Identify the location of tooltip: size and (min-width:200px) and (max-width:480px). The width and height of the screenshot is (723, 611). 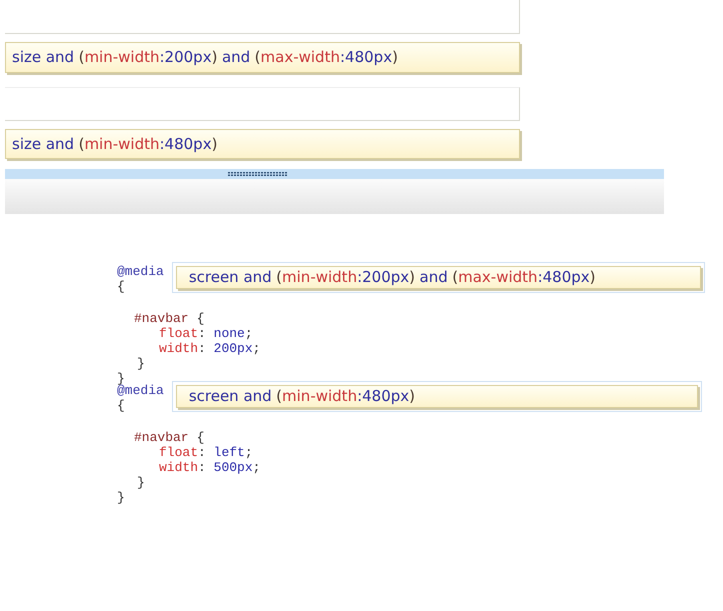
(262, 57).